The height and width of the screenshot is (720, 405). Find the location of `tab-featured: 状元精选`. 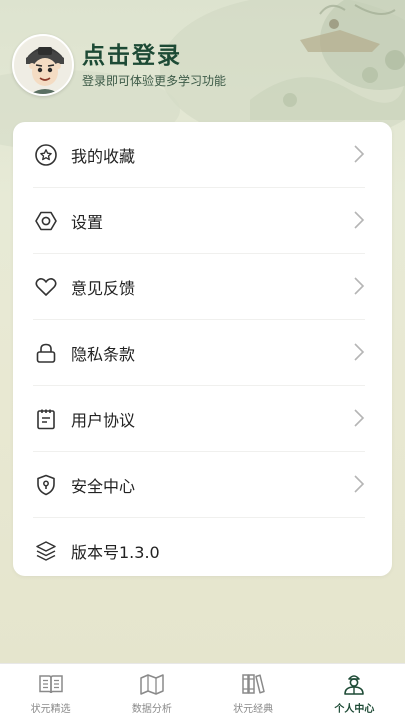

tab-featured: 状元精选 is located at coordinates (50, 692).